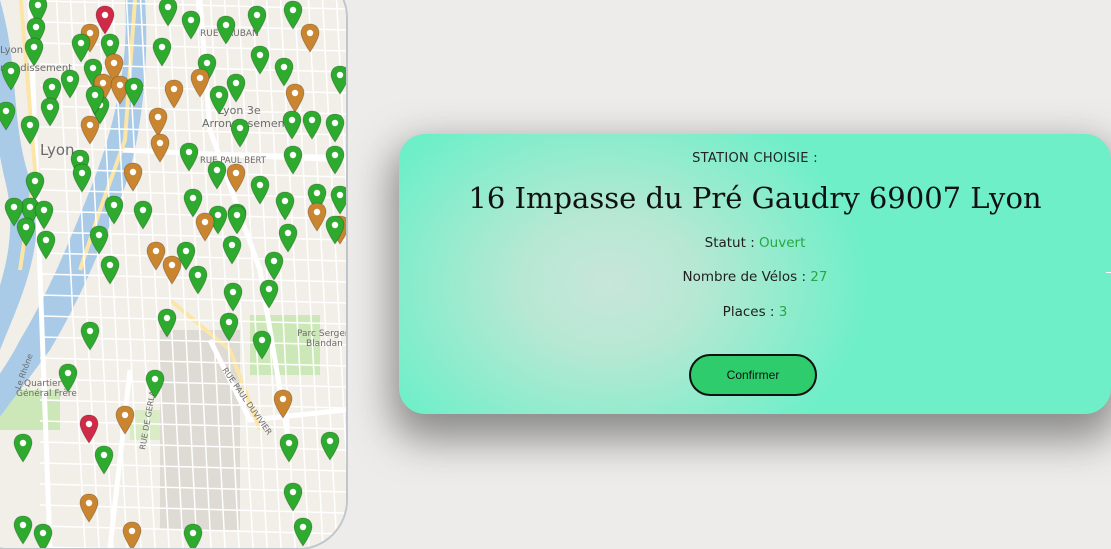 This screenshot has height=549, width=1111. I want to click on bikes-row: Nombre de Vélos : 27, so click(755, 277).